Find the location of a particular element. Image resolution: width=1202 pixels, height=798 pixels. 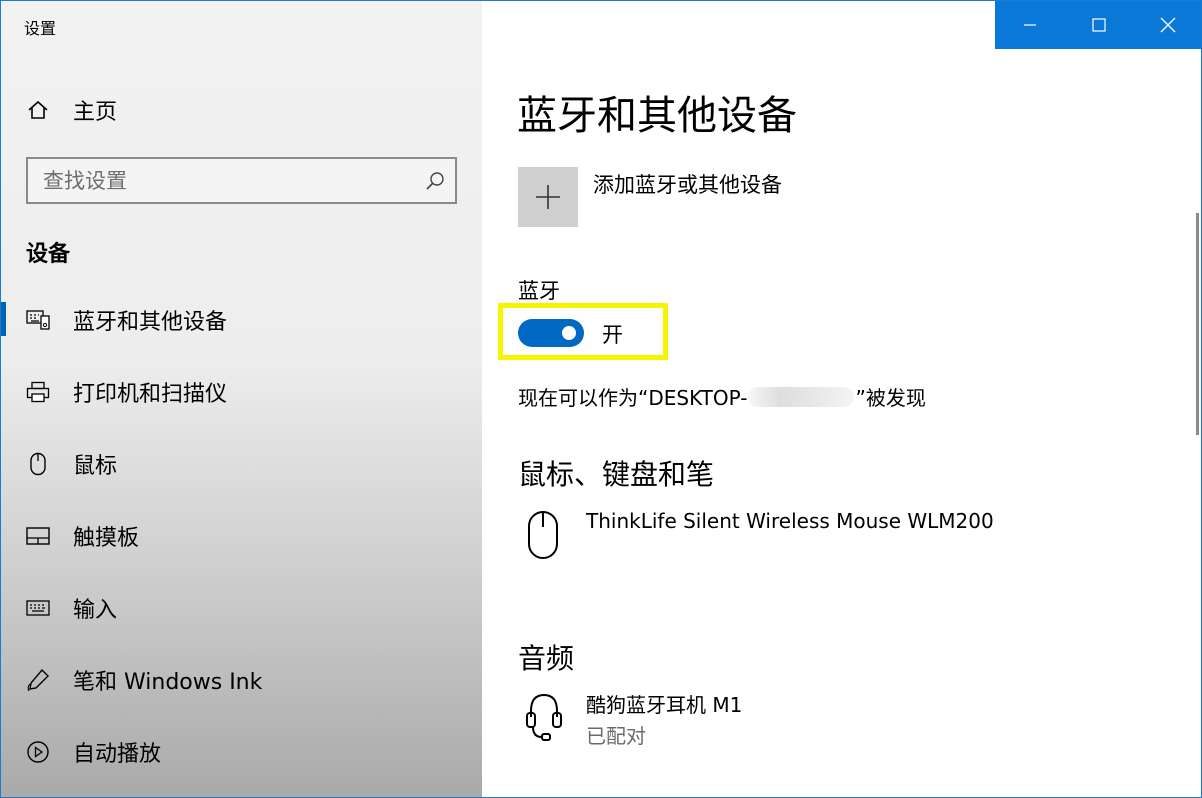

page-title: 蓝牙和其他设备 is located at coordinates (657, 116).